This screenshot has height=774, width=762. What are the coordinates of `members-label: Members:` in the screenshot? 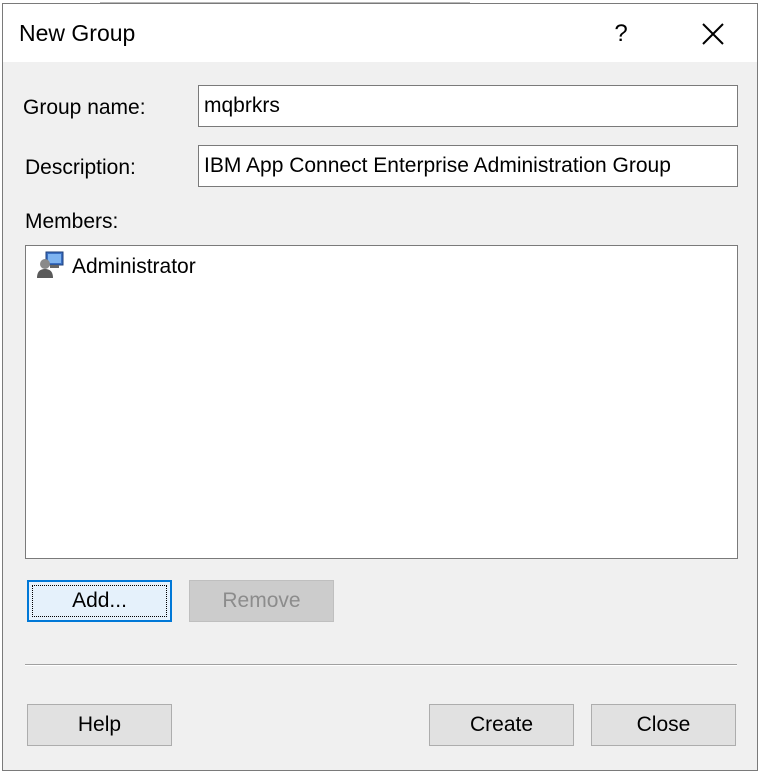 It's located at (72, 221).